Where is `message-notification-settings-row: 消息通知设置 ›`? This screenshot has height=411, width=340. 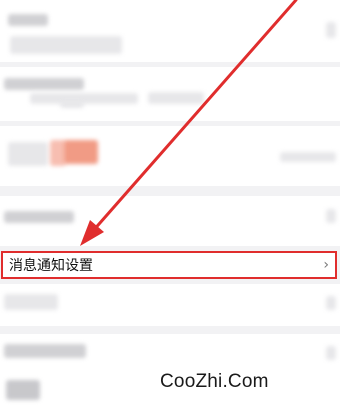 message-notification-settings-row: 消息通知设置 › is located at coordinates (169, 265).